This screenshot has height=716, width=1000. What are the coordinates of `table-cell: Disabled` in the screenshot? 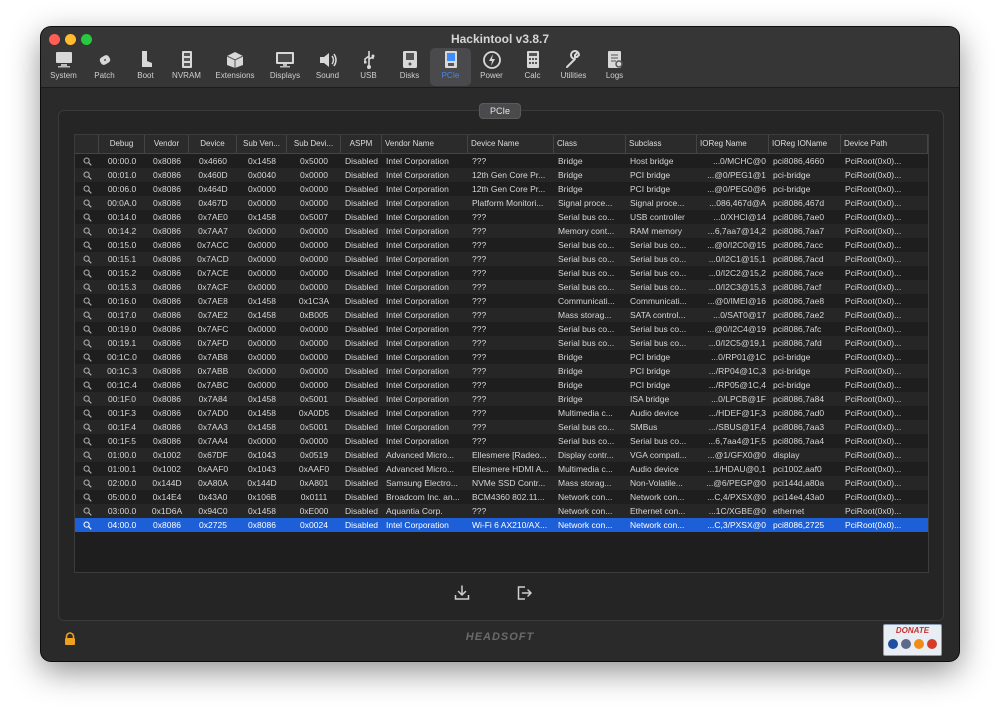 It's located at (361, 469).